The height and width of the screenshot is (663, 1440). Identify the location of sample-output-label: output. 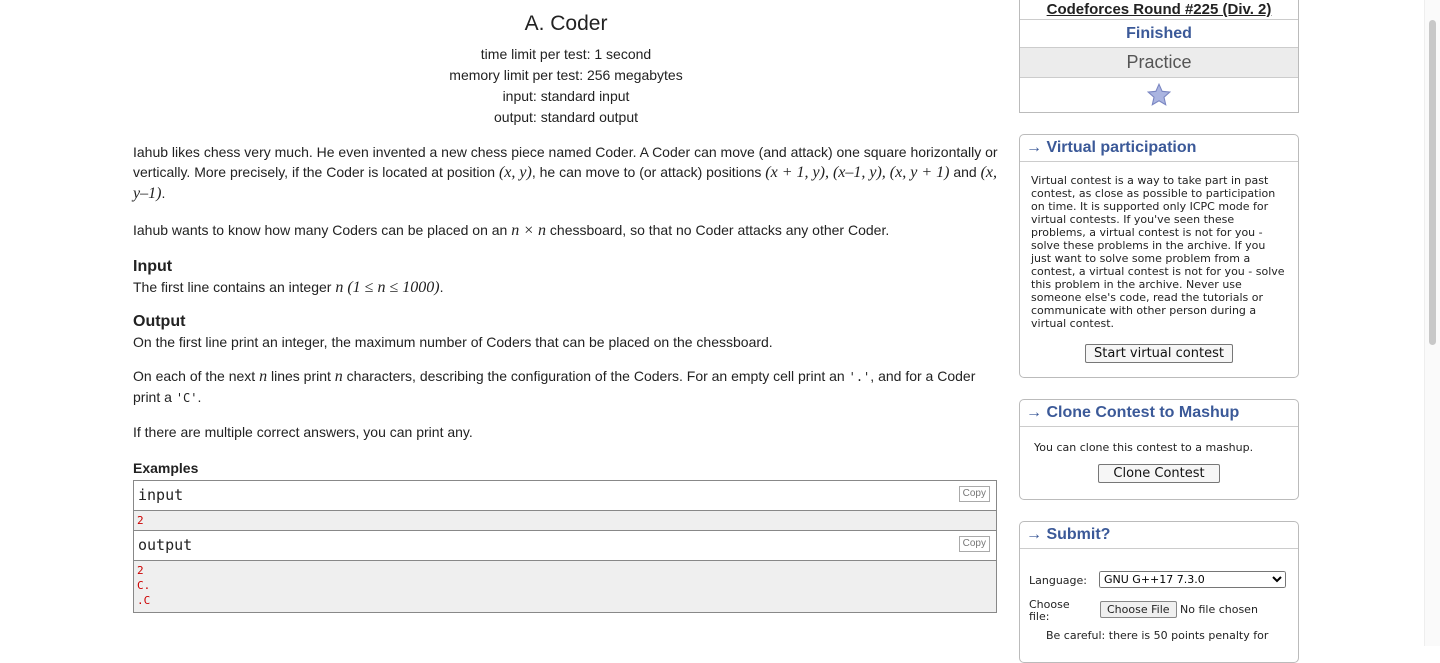
(165, 545).